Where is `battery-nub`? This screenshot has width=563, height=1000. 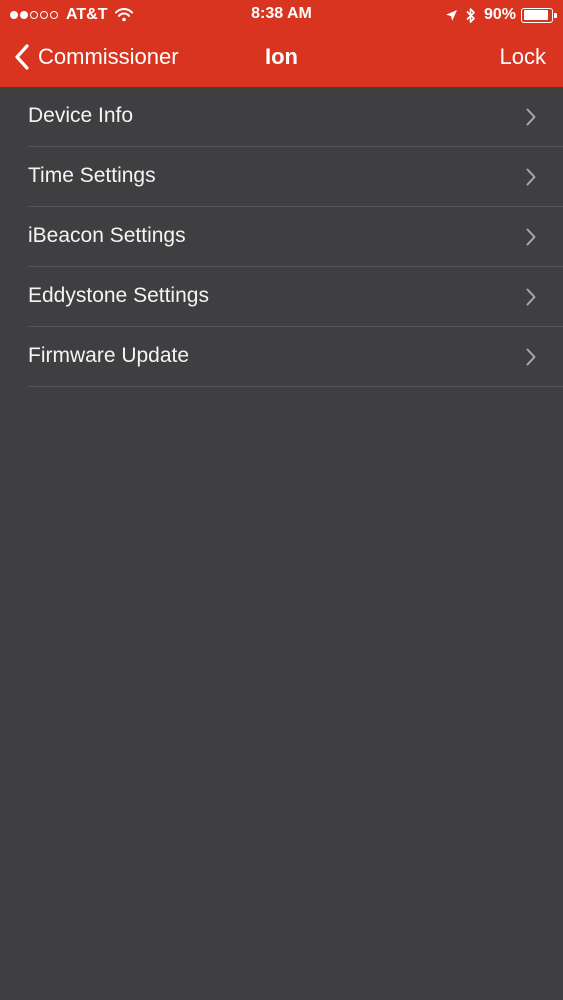
battery-nub is located at coordinates (555, 15).